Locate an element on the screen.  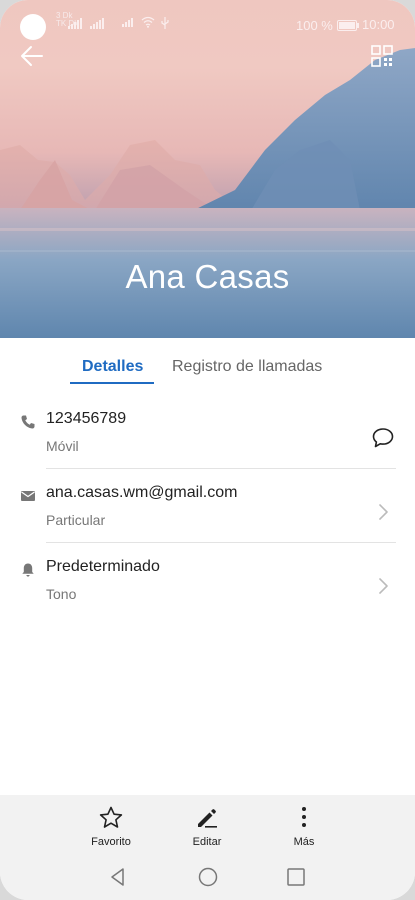
mail-icon is located at coordinates (28, 496).